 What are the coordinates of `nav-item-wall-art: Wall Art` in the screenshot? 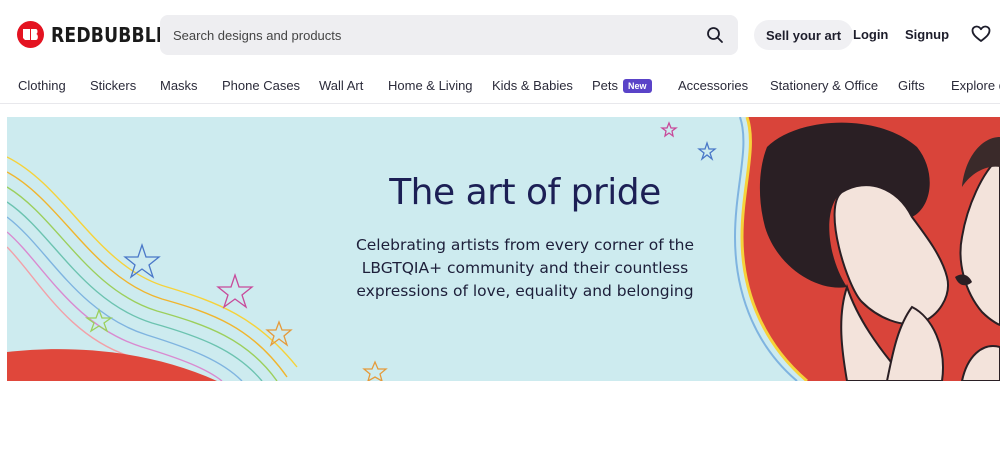 It's located at (341, 85).